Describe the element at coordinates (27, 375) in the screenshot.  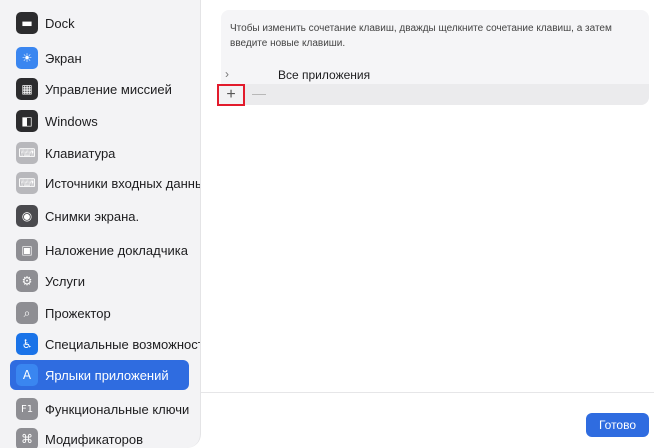
I see `app-shortcuts-icon: A` at that location.